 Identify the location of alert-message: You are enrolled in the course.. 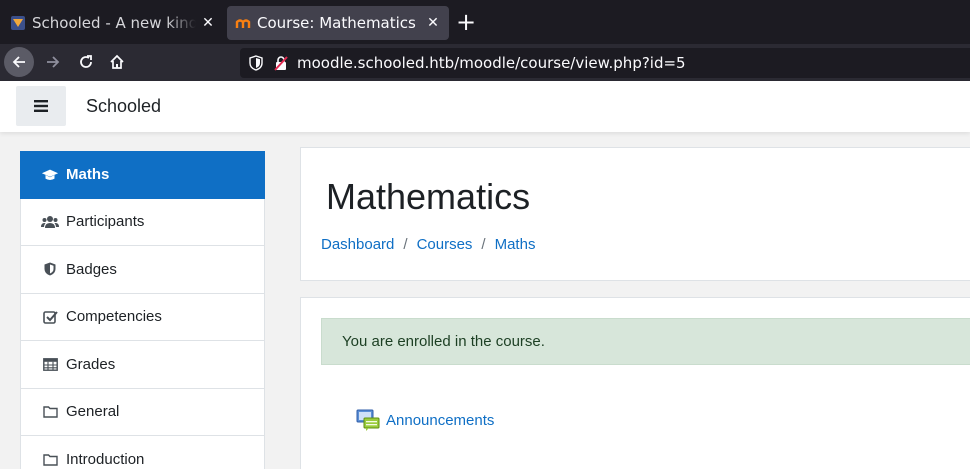
(443, 341).